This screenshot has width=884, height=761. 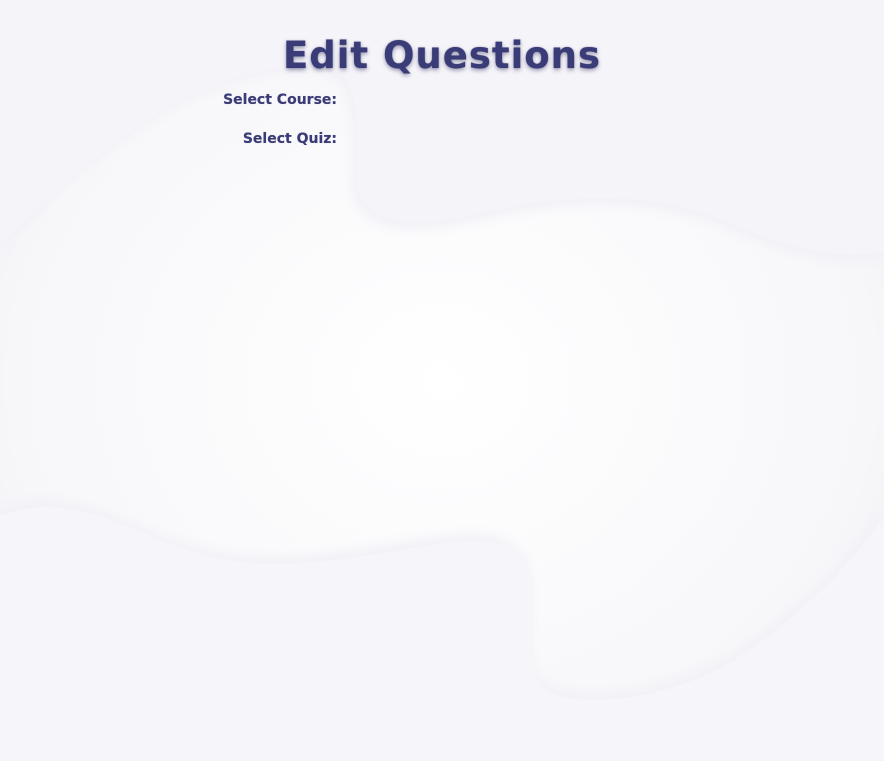 What do you see at coordinates (442, 55) in the screenshot?
I see `page-title: Edit Questions` at bounding box center [442, 55].